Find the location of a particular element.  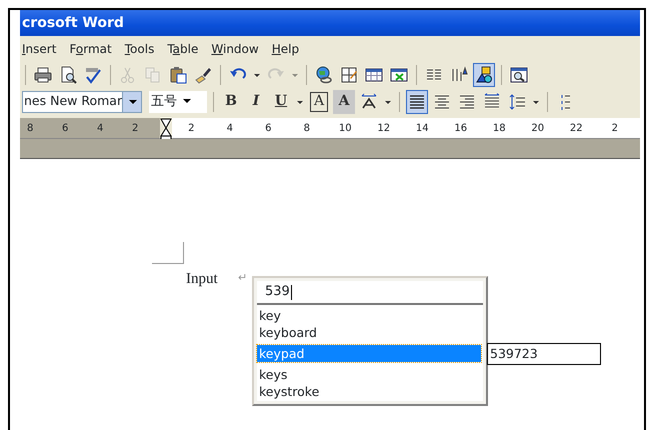

window-title: crosoft Word is located at coordinates (73, 23).